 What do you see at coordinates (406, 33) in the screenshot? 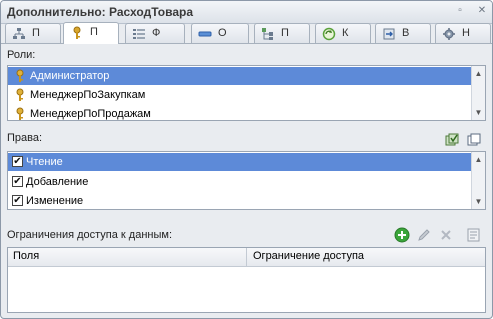
I see `tab-label: В` at bounding box center [406, 33].